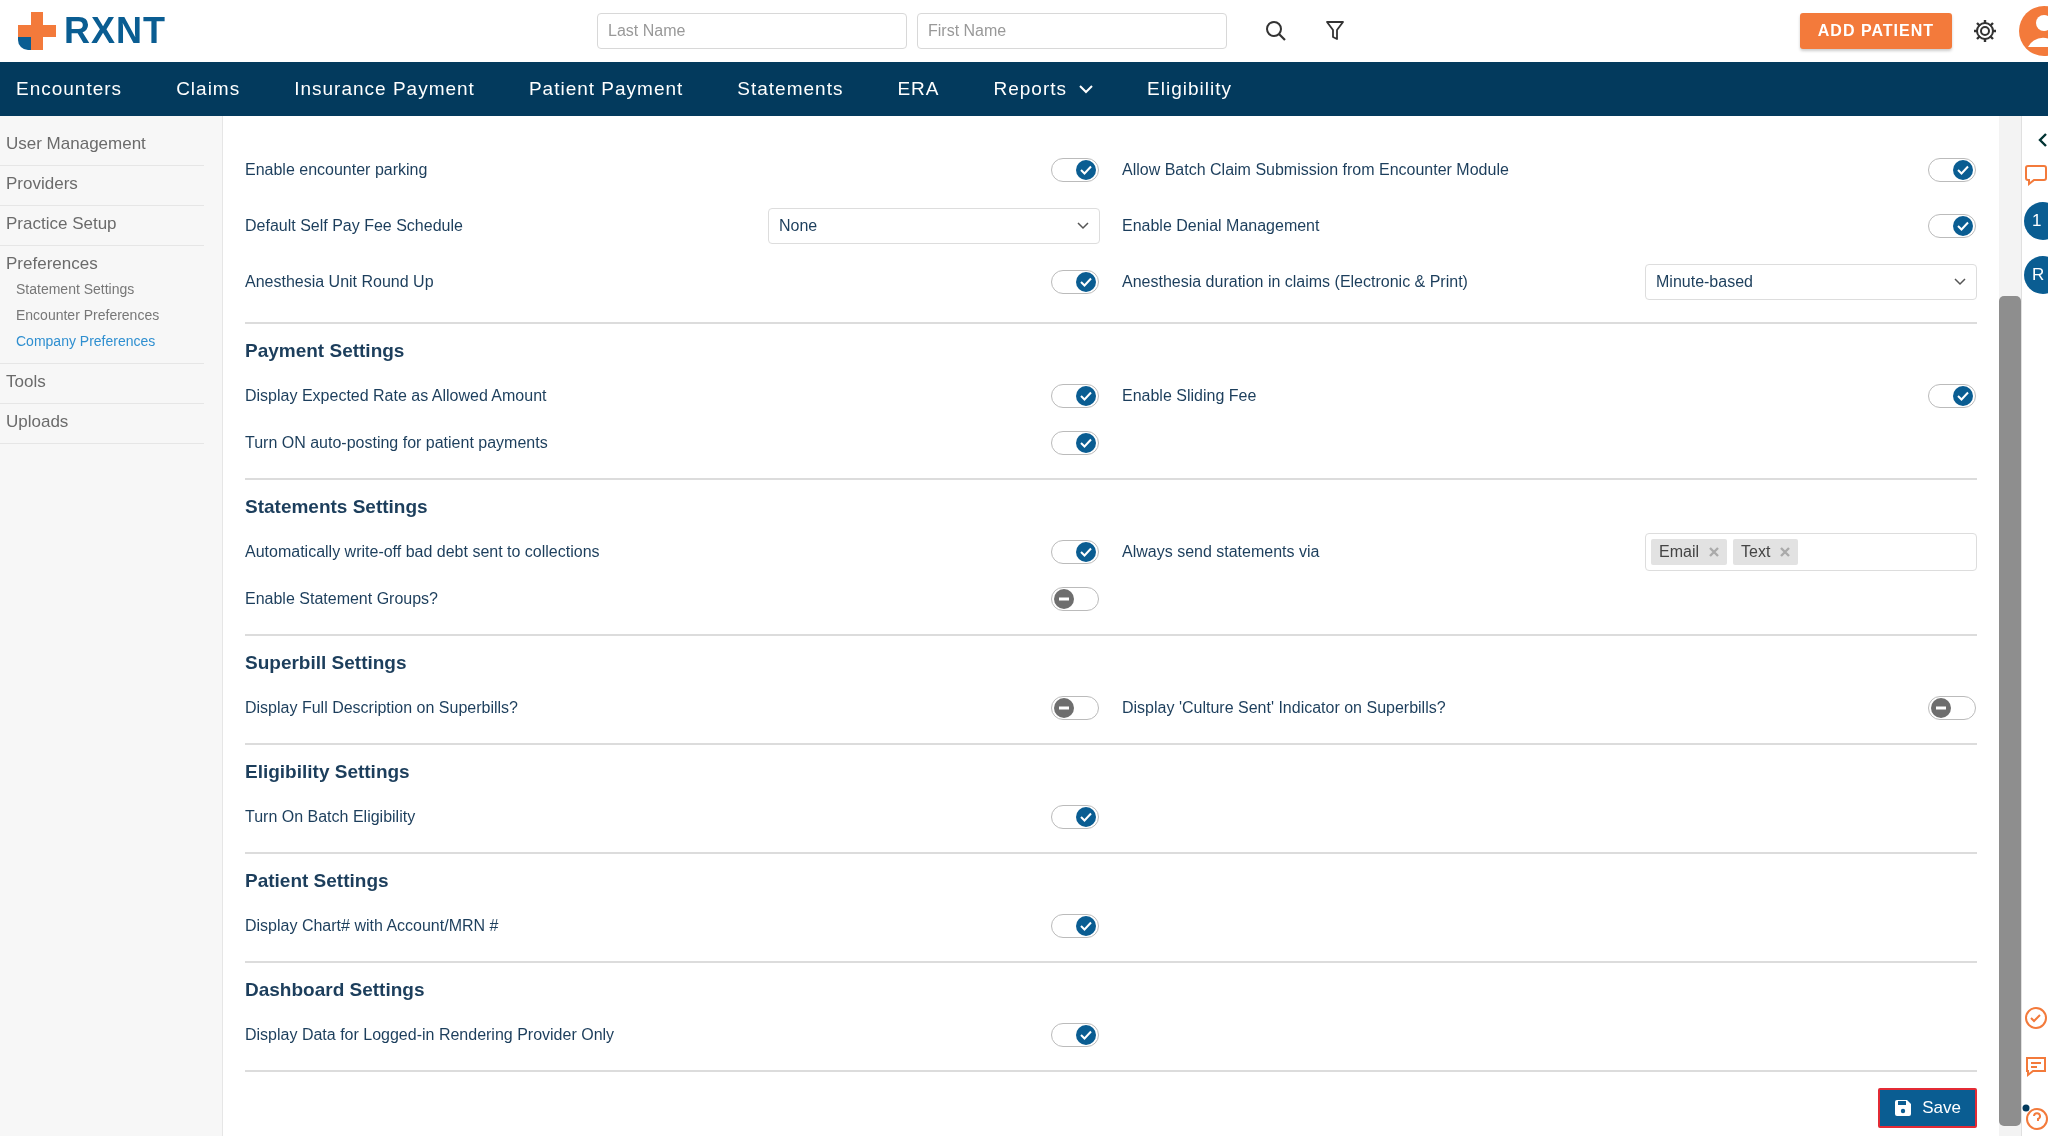  Describe the element at coordinates (1295, 282) in the screenshot. I see `setting-label: Anesthesia duration in claims (Electronic & Print)` at that location.